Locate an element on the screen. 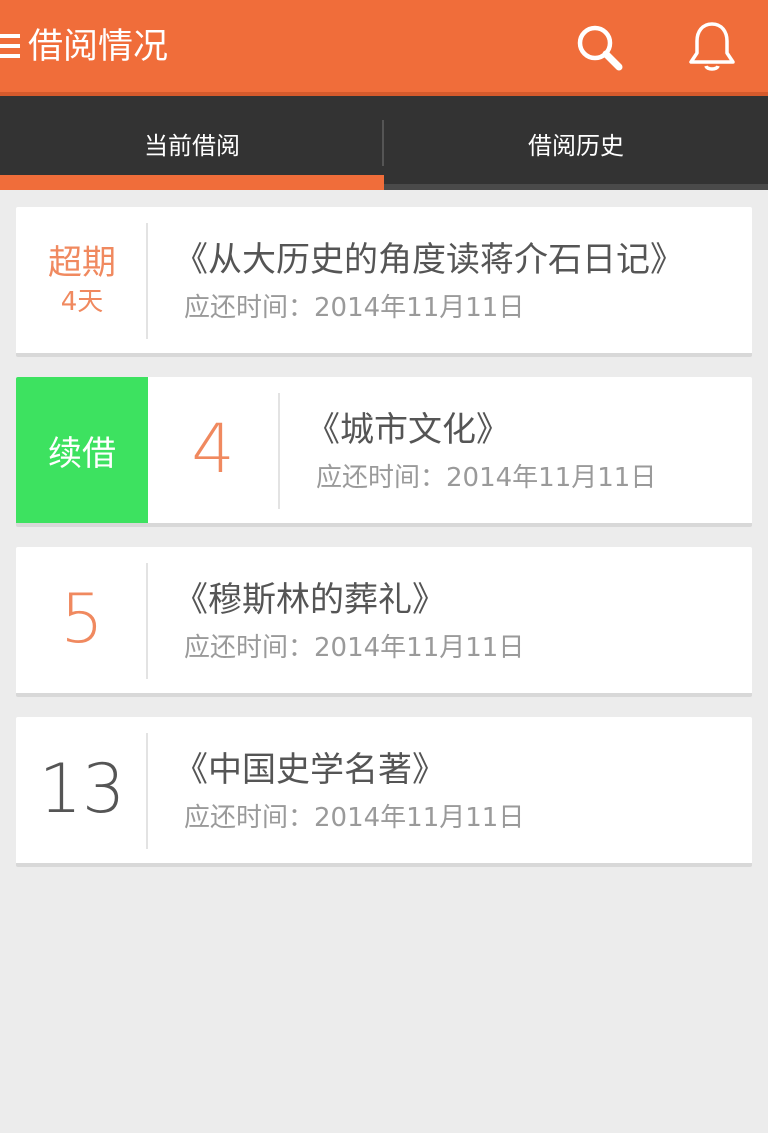  tab-loan-history: 借阅历史 is located at coordinates (576, 143).